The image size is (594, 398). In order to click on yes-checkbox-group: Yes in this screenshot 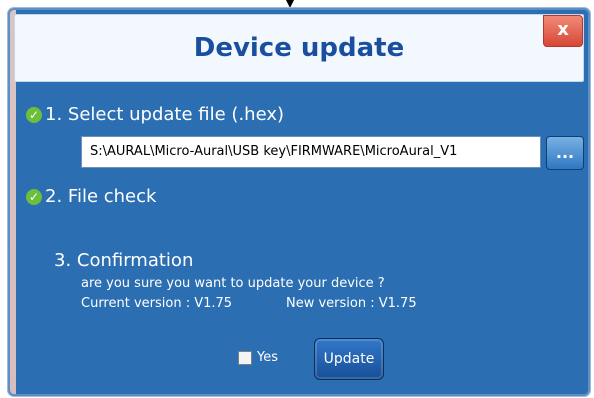, I will do `click(258, 357)`.